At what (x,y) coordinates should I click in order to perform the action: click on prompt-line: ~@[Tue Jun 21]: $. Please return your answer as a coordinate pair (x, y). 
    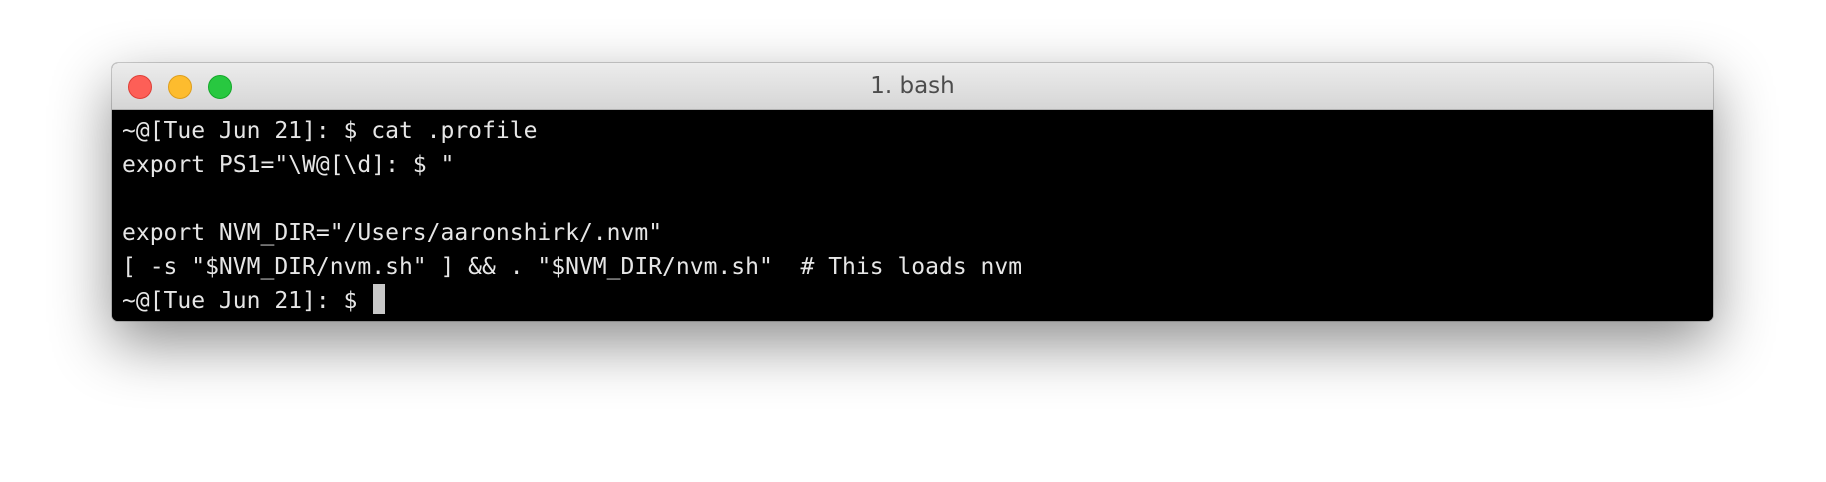
    Looking at the image, I should click on (917, 301).